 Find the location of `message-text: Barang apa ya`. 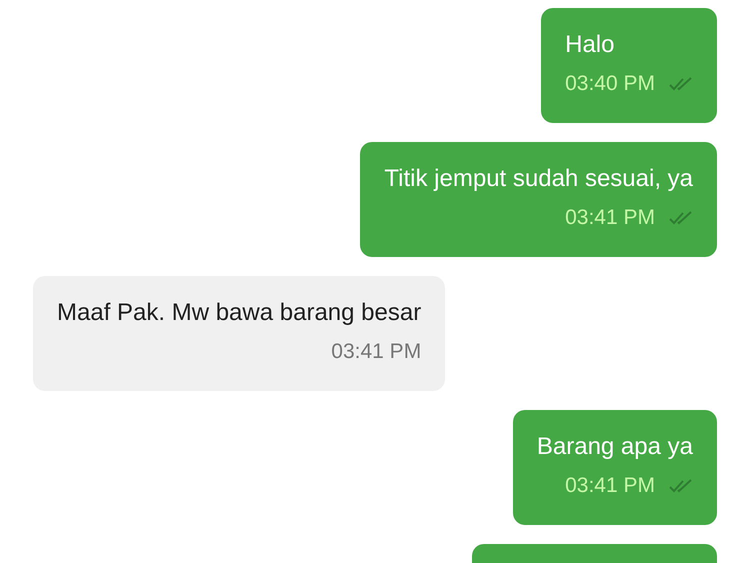

message-text: Barang apa ya is located at coordinates (614, 447).